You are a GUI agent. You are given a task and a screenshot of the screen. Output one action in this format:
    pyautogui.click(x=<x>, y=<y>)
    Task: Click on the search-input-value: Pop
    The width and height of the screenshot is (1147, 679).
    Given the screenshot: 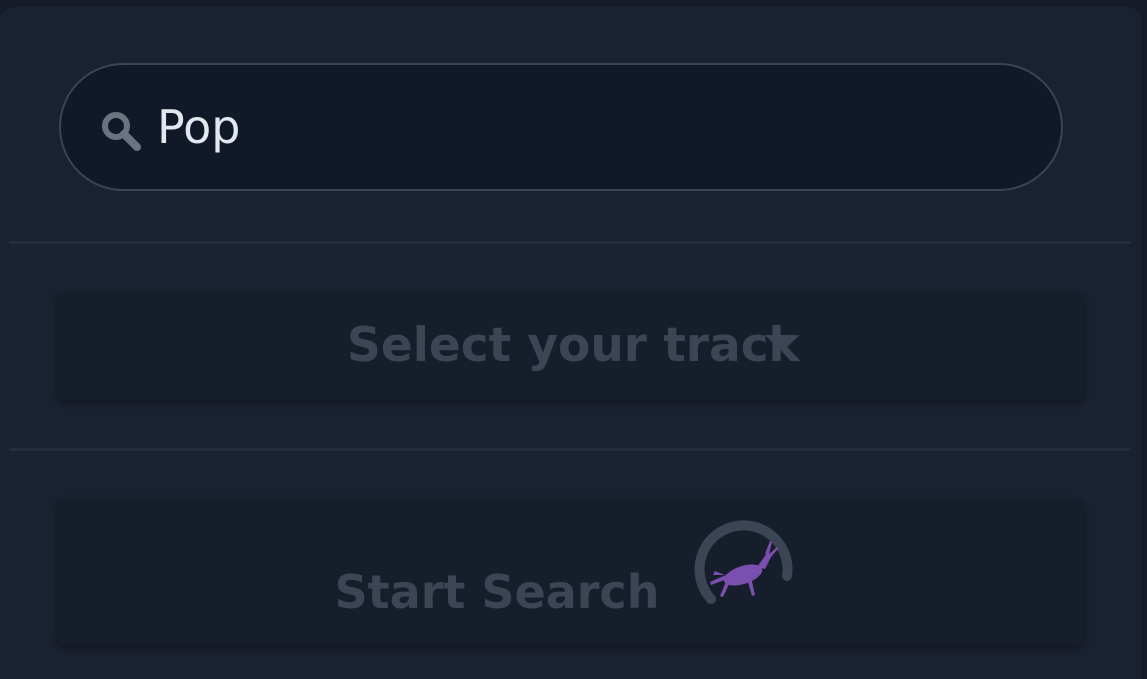 What is the action you would take?
    pyautogui.click(x=198, y=127)
    